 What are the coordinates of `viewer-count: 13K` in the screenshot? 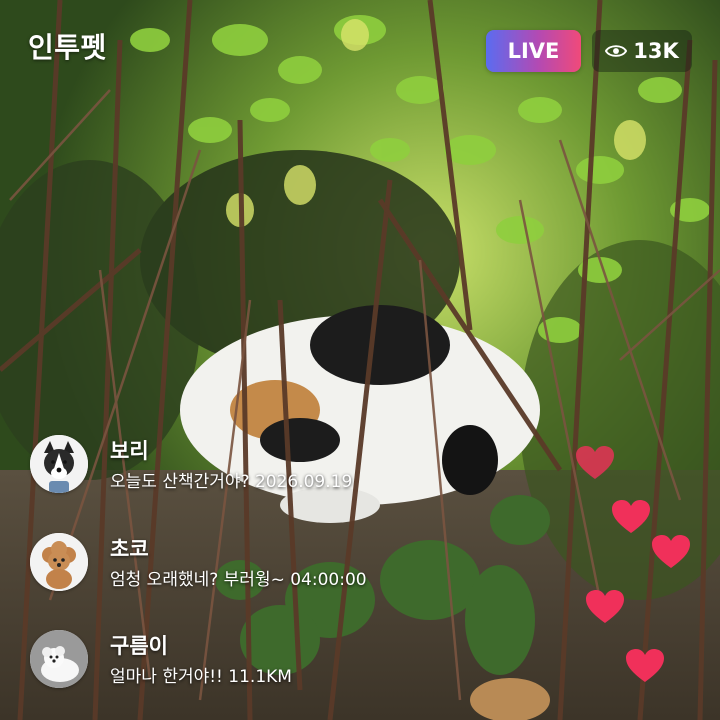 It's located at (656, 51).